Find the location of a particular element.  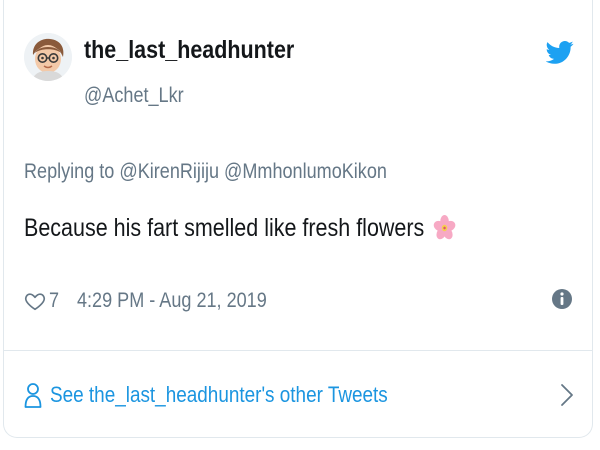

mention-link: @MmhonlumoKikon is located at coordinates (305, 171).